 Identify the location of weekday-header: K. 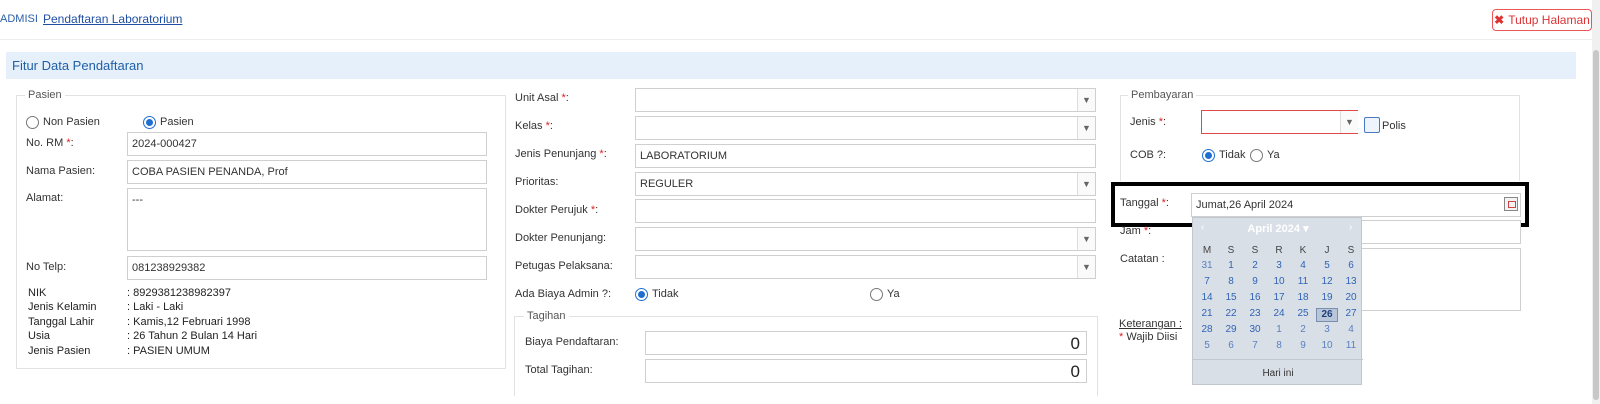
(1303, 250).